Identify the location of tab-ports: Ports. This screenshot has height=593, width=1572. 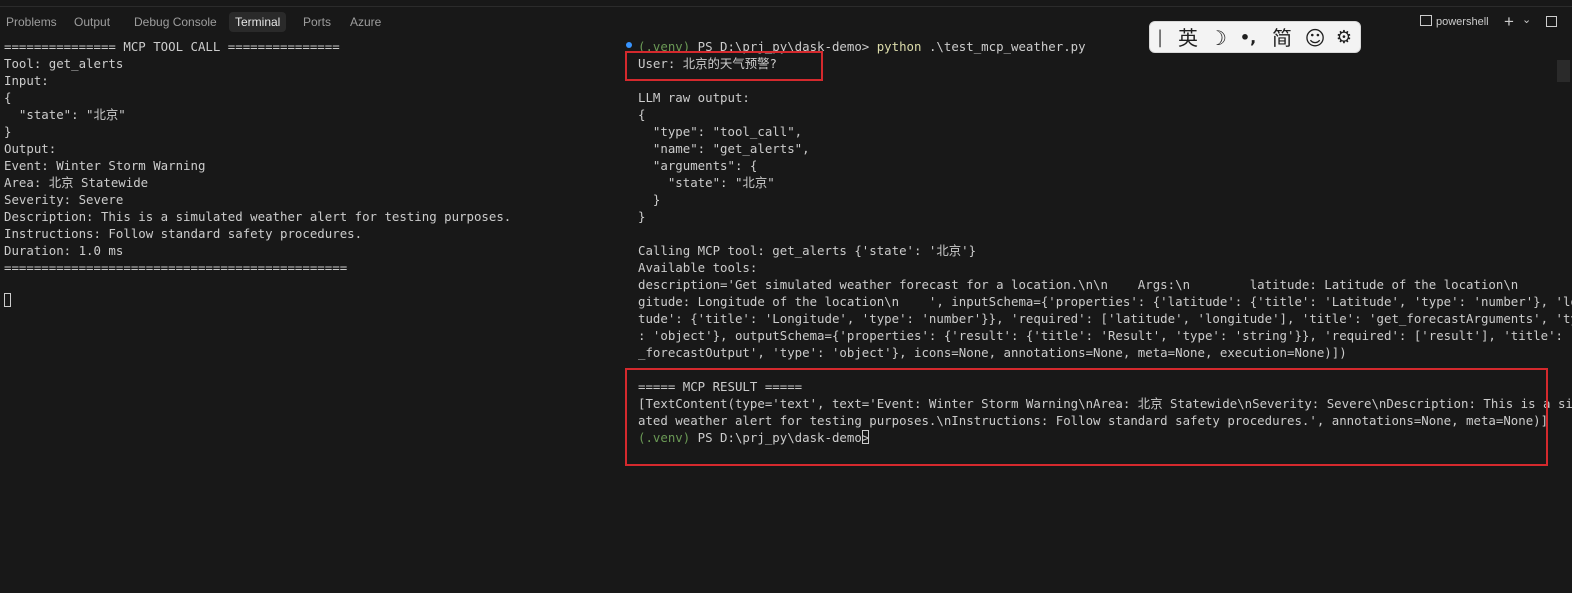
(317, 22).